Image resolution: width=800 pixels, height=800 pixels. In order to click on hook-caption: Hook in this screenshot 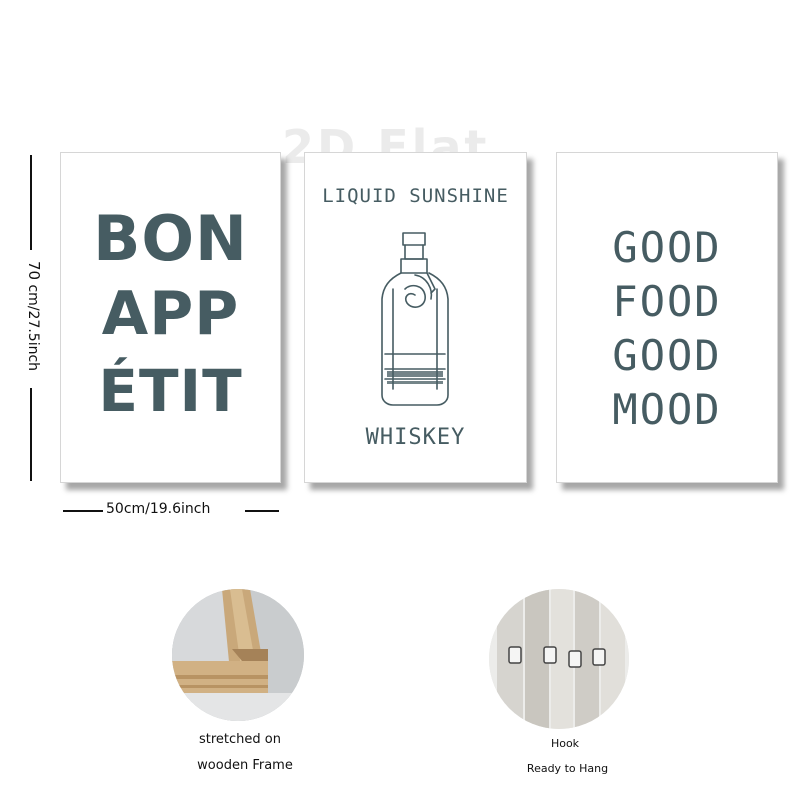, I will do `click(565, 743)`.